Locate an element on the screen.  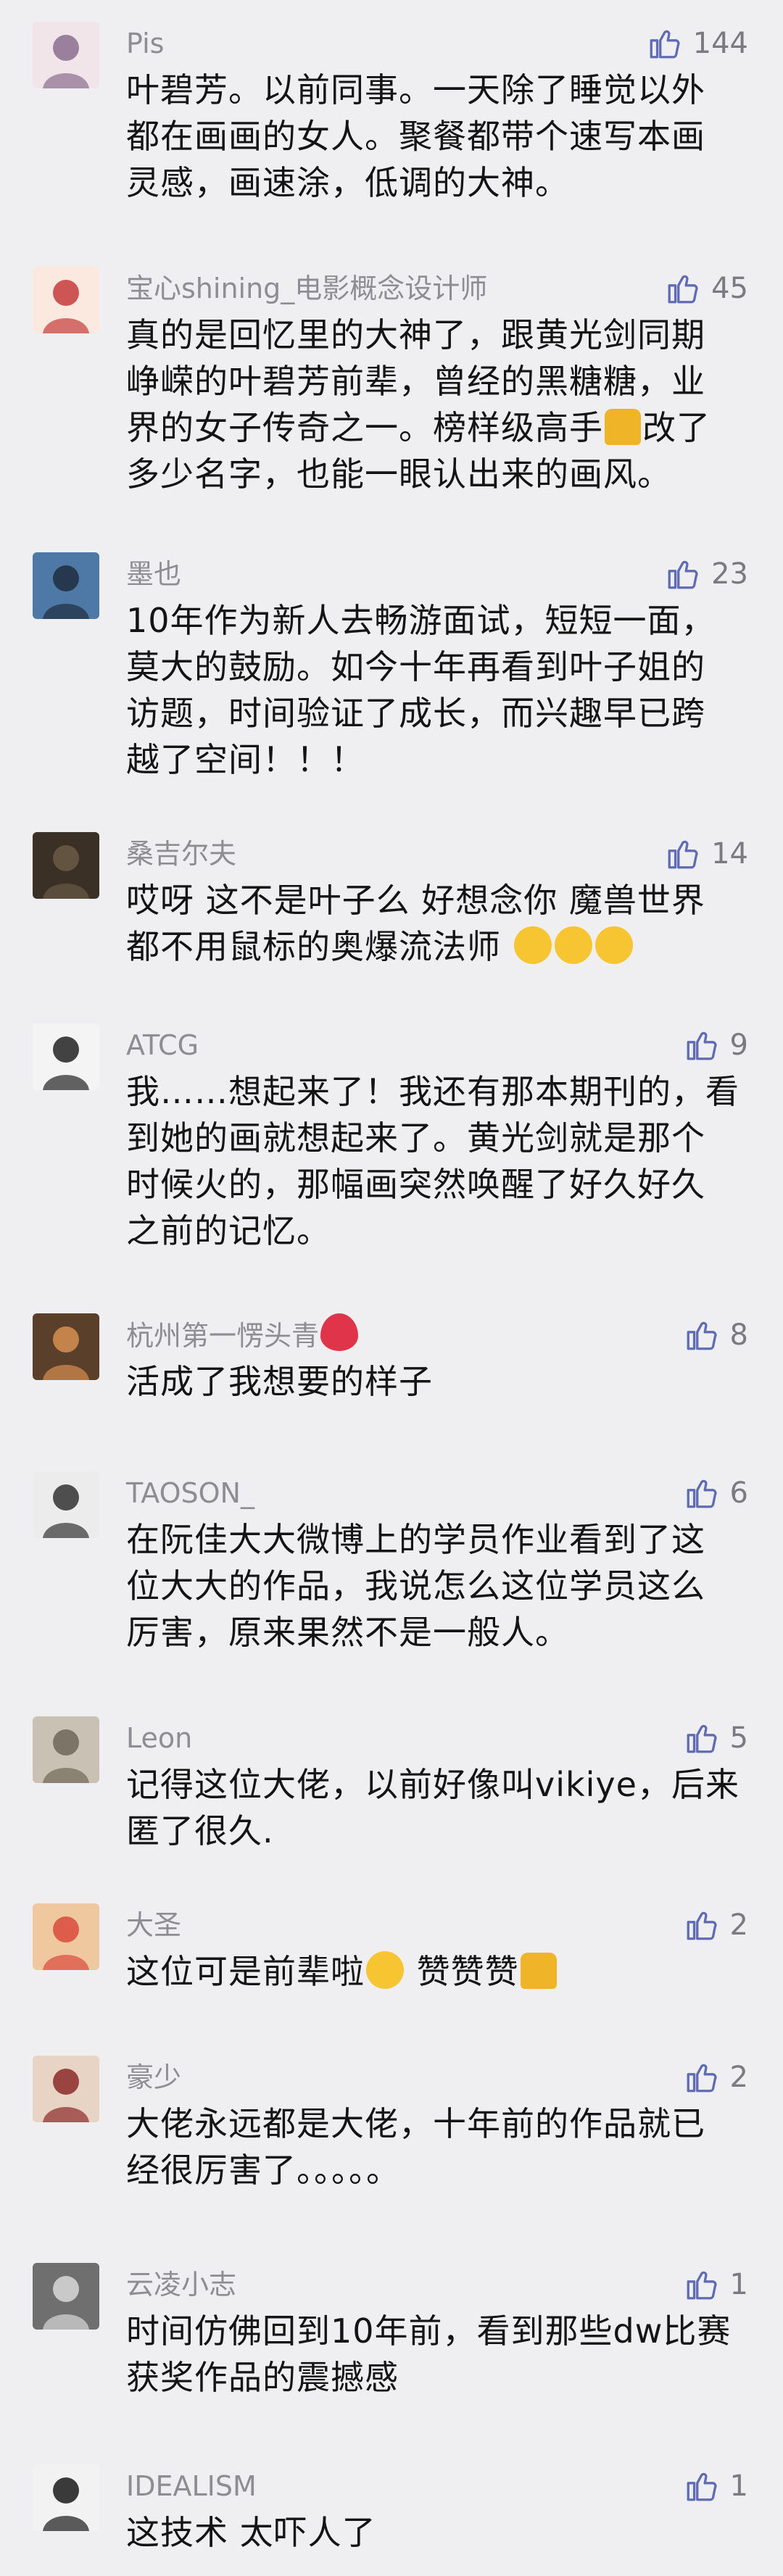
comment-text-line: 在阮佳大大微博上的学员作业看到了这 is located at coordinates (415, 1539).